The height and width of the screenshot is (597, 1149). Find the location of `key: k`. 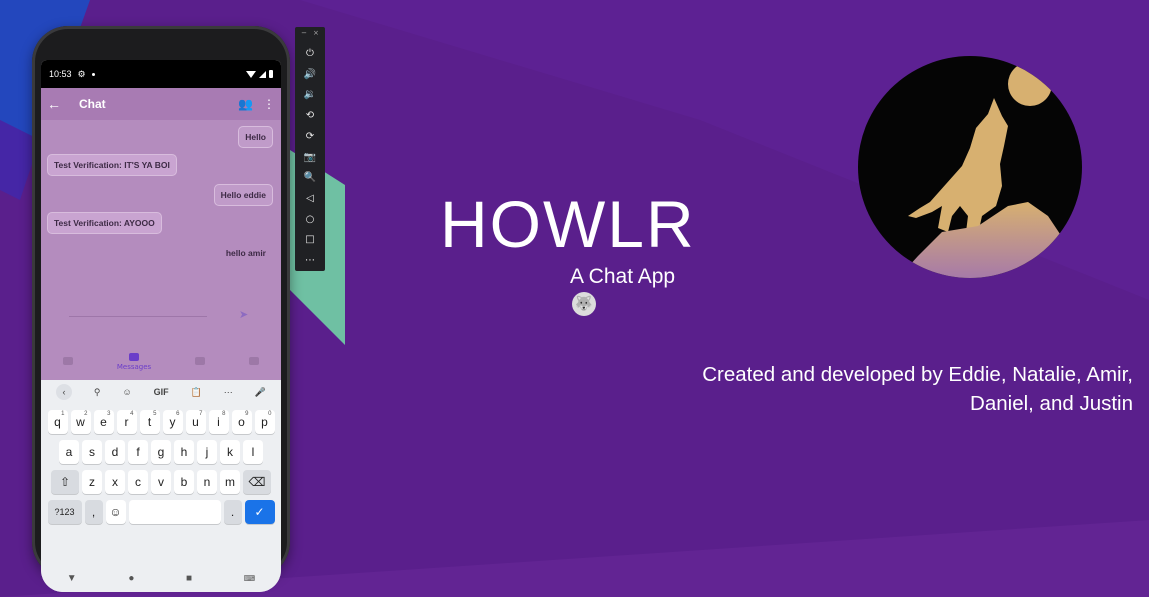

key: k is located at coordinates (230, 452).